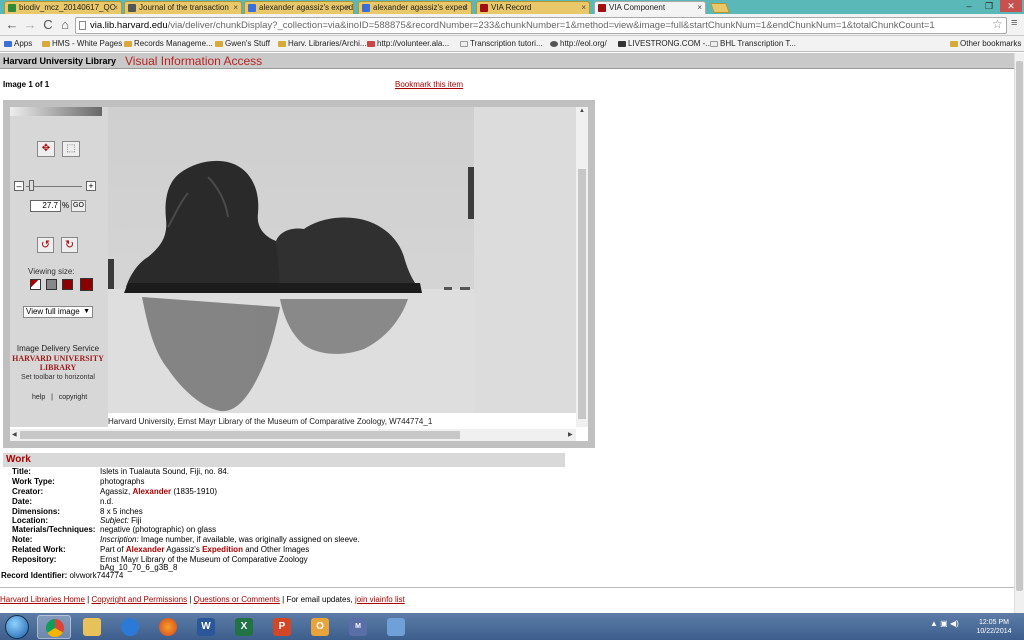 The width and height of the screenshot is (1024, 640). Describe the element at coordinates (139, 599) in the screenshot. I see `copyright-permissions-link: Copyright and Permissions` at that location.